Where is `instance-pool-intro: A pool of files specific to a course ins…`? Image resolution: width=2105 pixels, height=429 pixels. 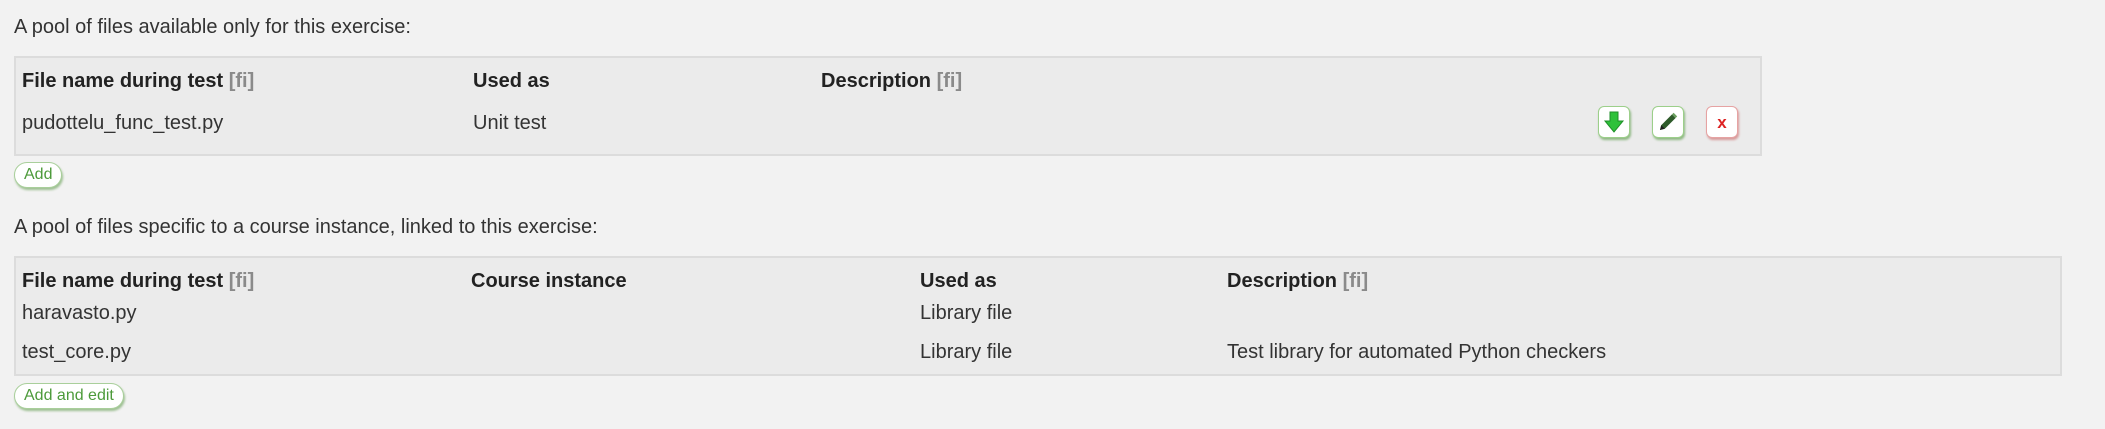 instance-pool-intro: A pool of files specific to a course ins… is located at coordinates (306, 227).